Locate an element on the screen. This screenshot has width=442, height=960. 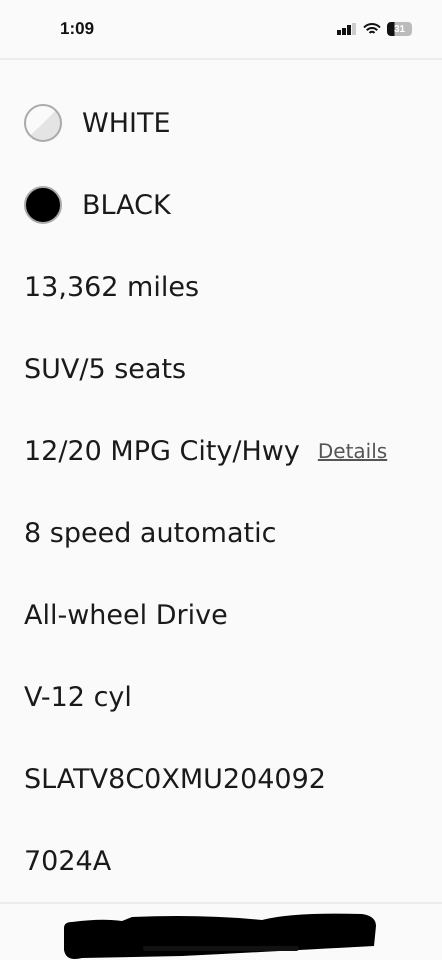
signal-icon is located at coordinates (347, 29).